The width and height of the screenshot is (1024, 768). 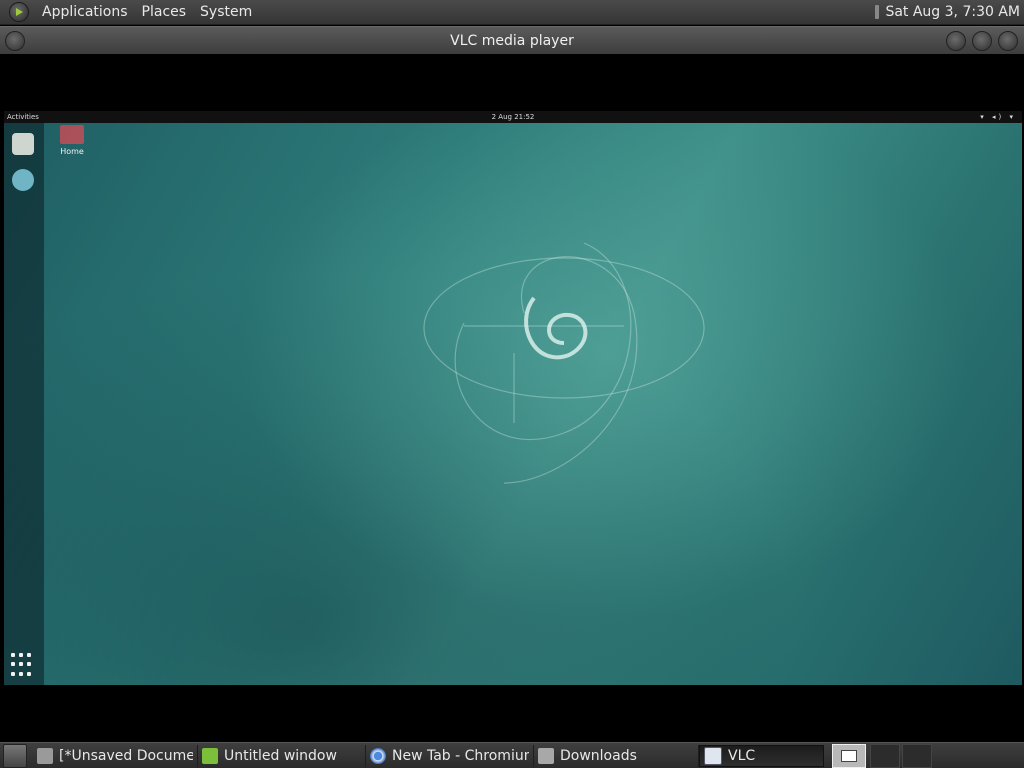 I want to click on task-label: VLC, so click(x=742, y=756).